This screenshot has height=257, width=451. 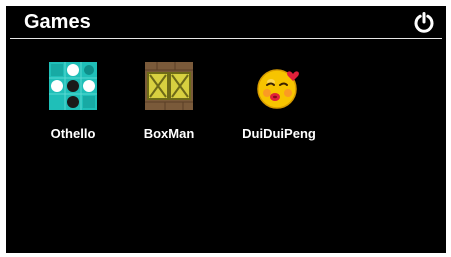 I want to click on othello-board-icon, so click(x=73, y=86).